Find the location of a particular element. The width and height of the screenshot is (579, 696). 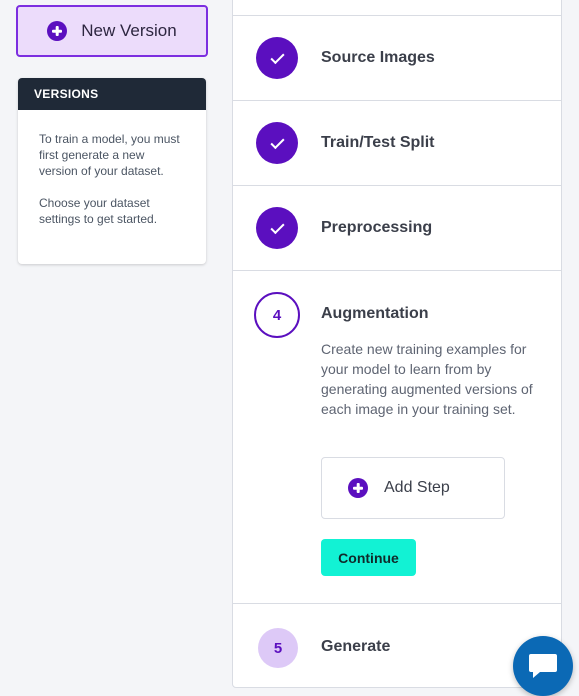

step-generate: 5 Generate is located at coordinates (397, 646).